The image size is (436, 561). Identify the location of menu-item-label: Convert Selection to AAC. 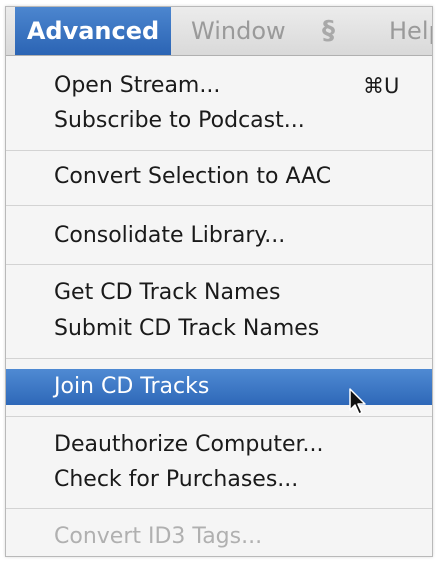
(193, 176).